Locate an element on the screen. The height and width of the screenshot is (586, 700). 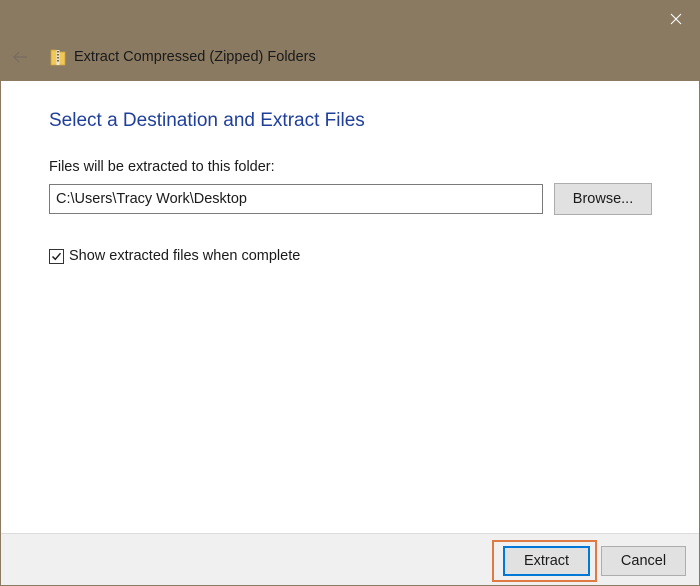
button-footer is located at coordinates (350, 559).